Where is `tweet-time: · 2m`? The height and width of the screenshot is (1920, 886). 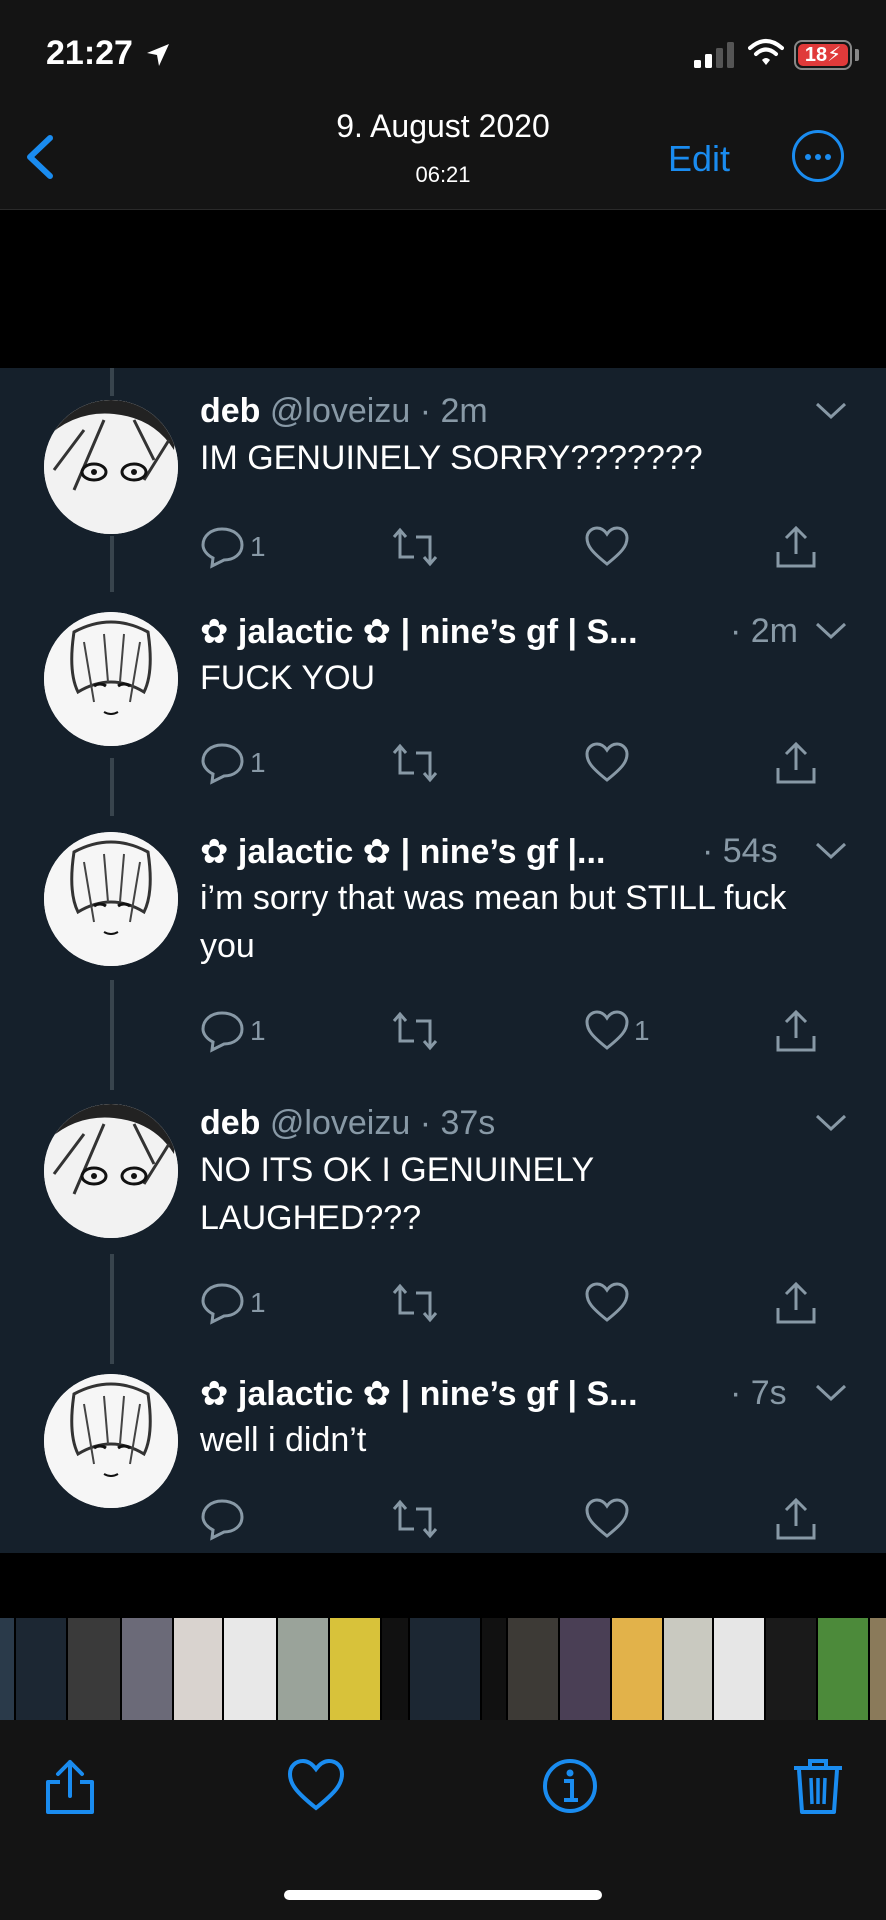
tweet-time: · 2m is located at coordinates (764, 631).